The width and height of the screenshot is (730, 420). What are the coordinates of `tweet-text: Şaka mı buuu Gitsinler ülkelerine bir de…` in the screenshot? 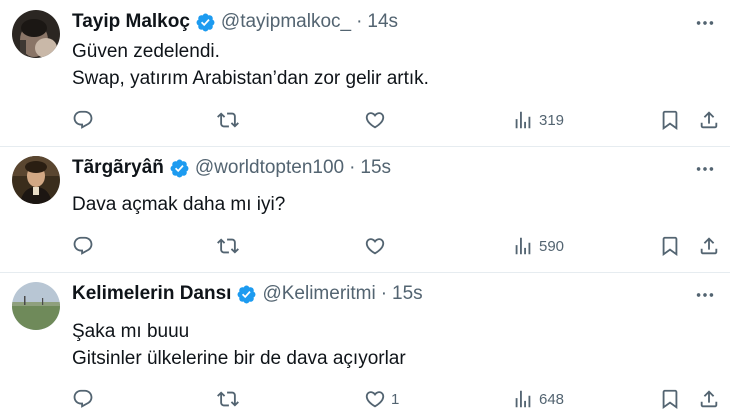 It's located at (239, 345).